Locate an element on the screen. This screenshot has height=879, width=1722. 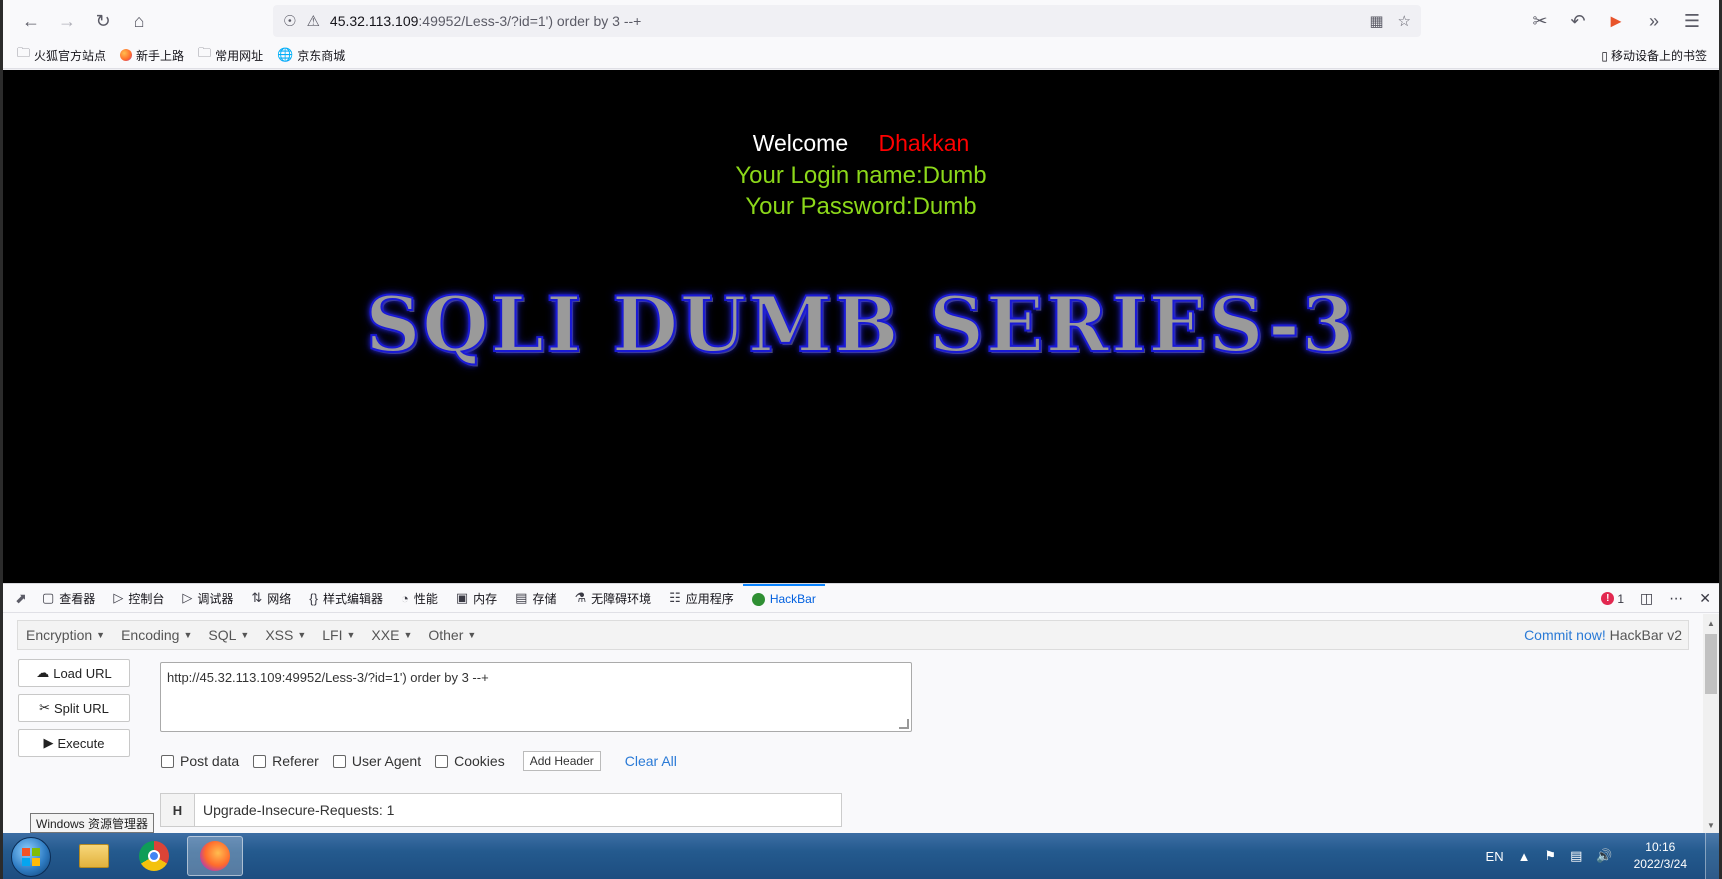
password-text: Your Password:Dumb is located at coordinates (861, 206).